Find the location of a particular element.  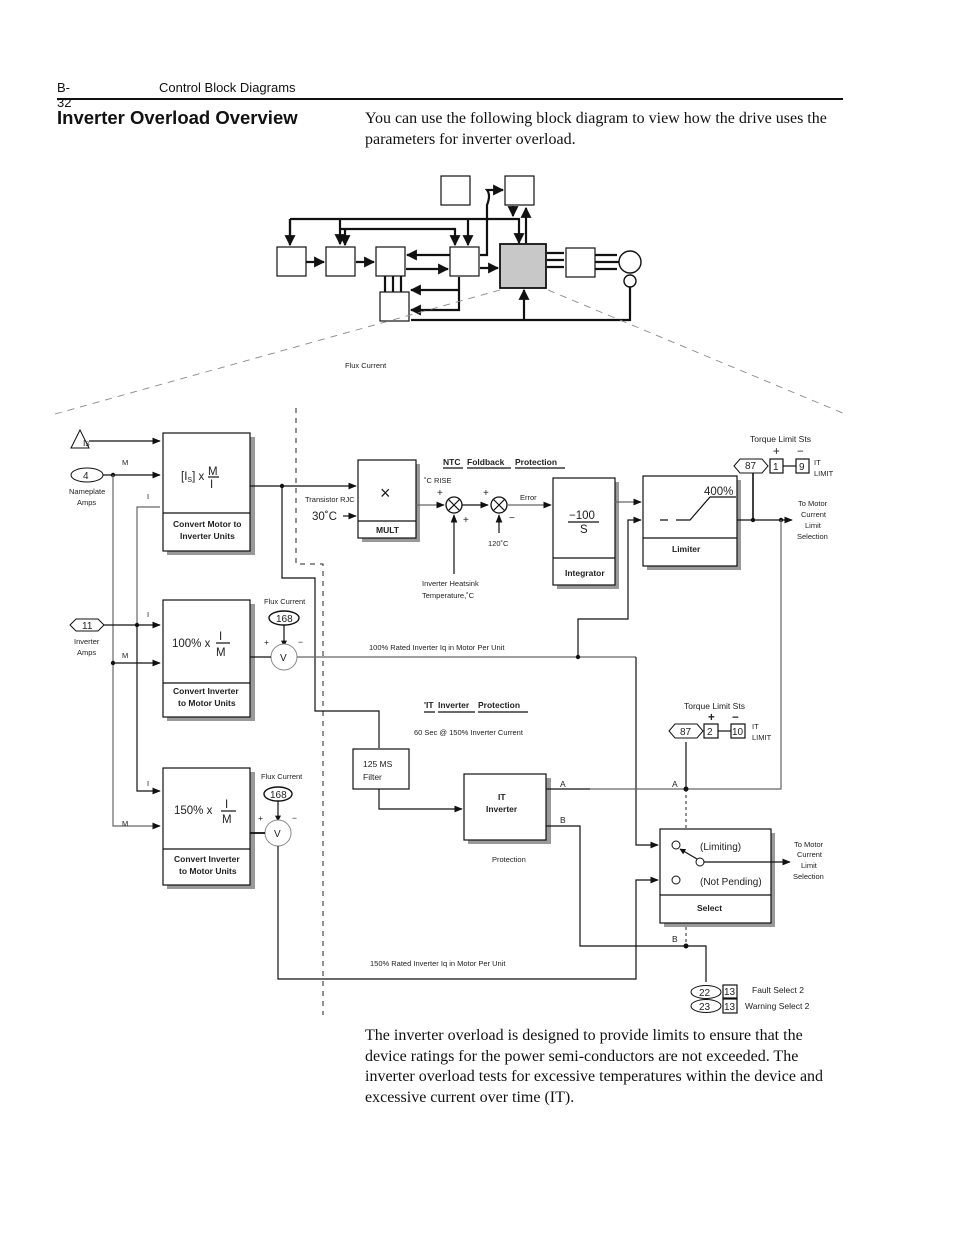

block-title: MULT is located at coordinates (388, 530).